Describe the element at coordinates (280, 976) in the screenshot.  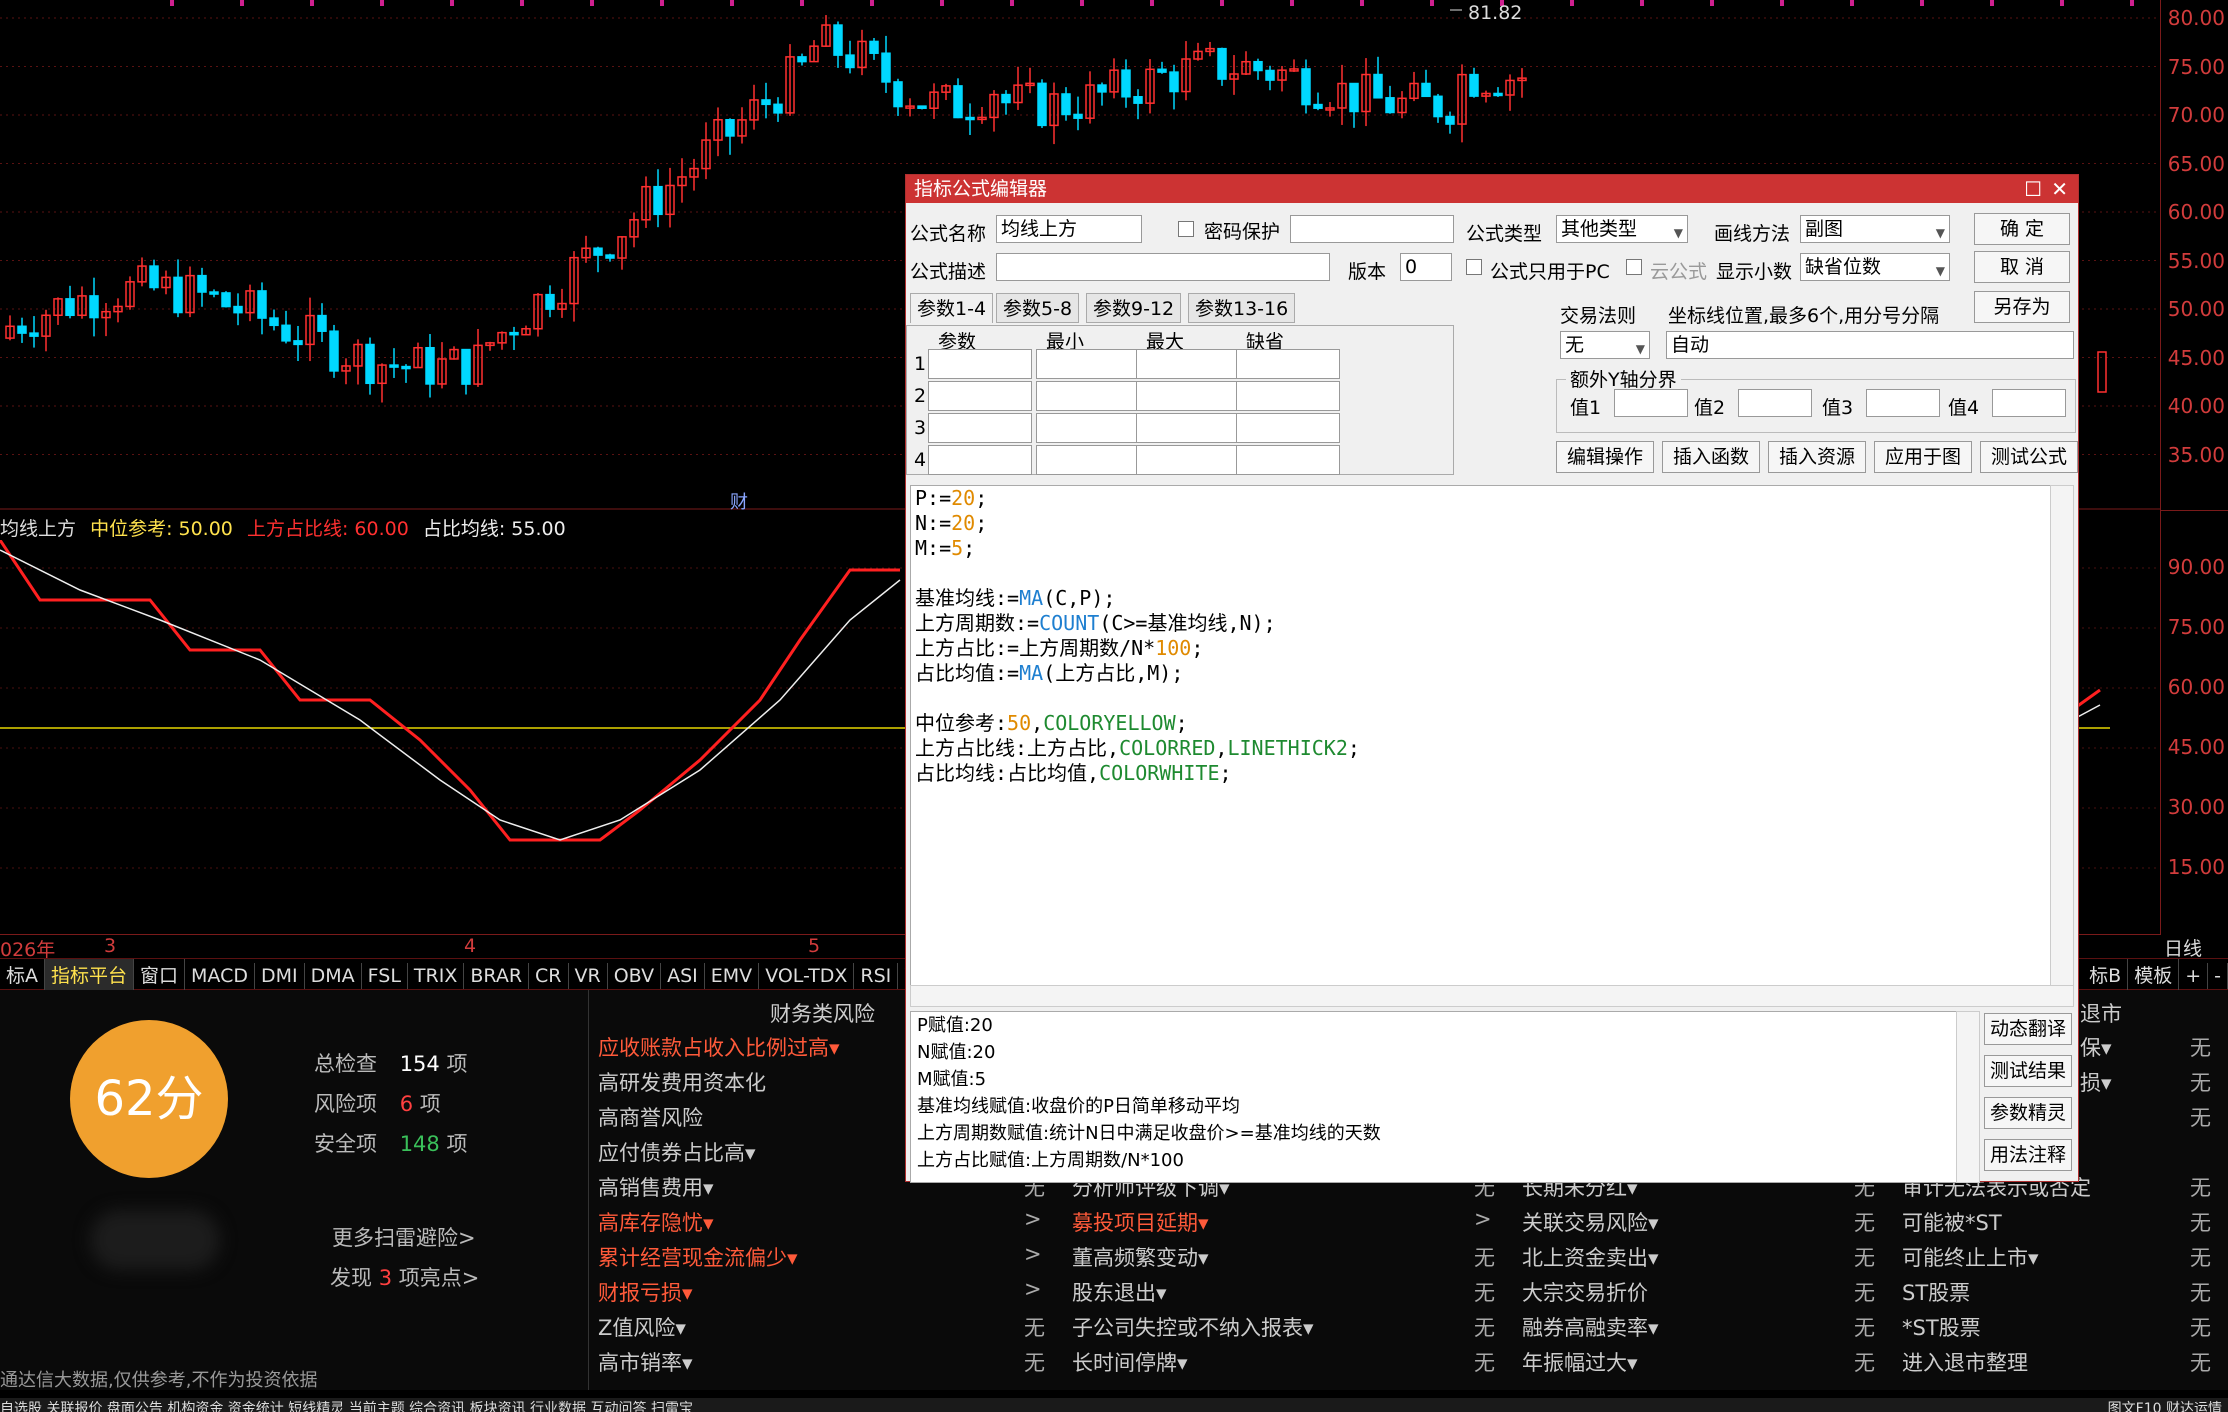
I see `indicator-tab: DMI` at that location.